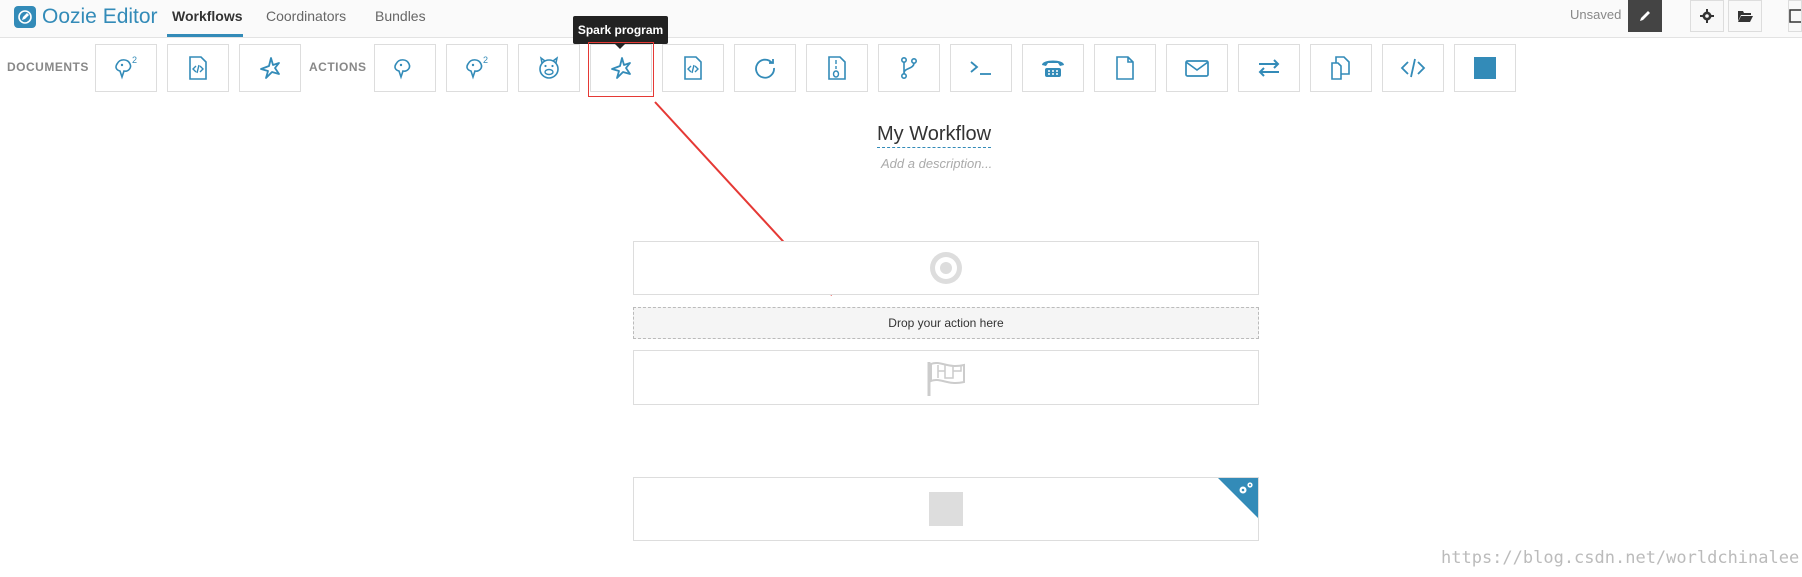  I want to click on start-node, so click(946, 268).